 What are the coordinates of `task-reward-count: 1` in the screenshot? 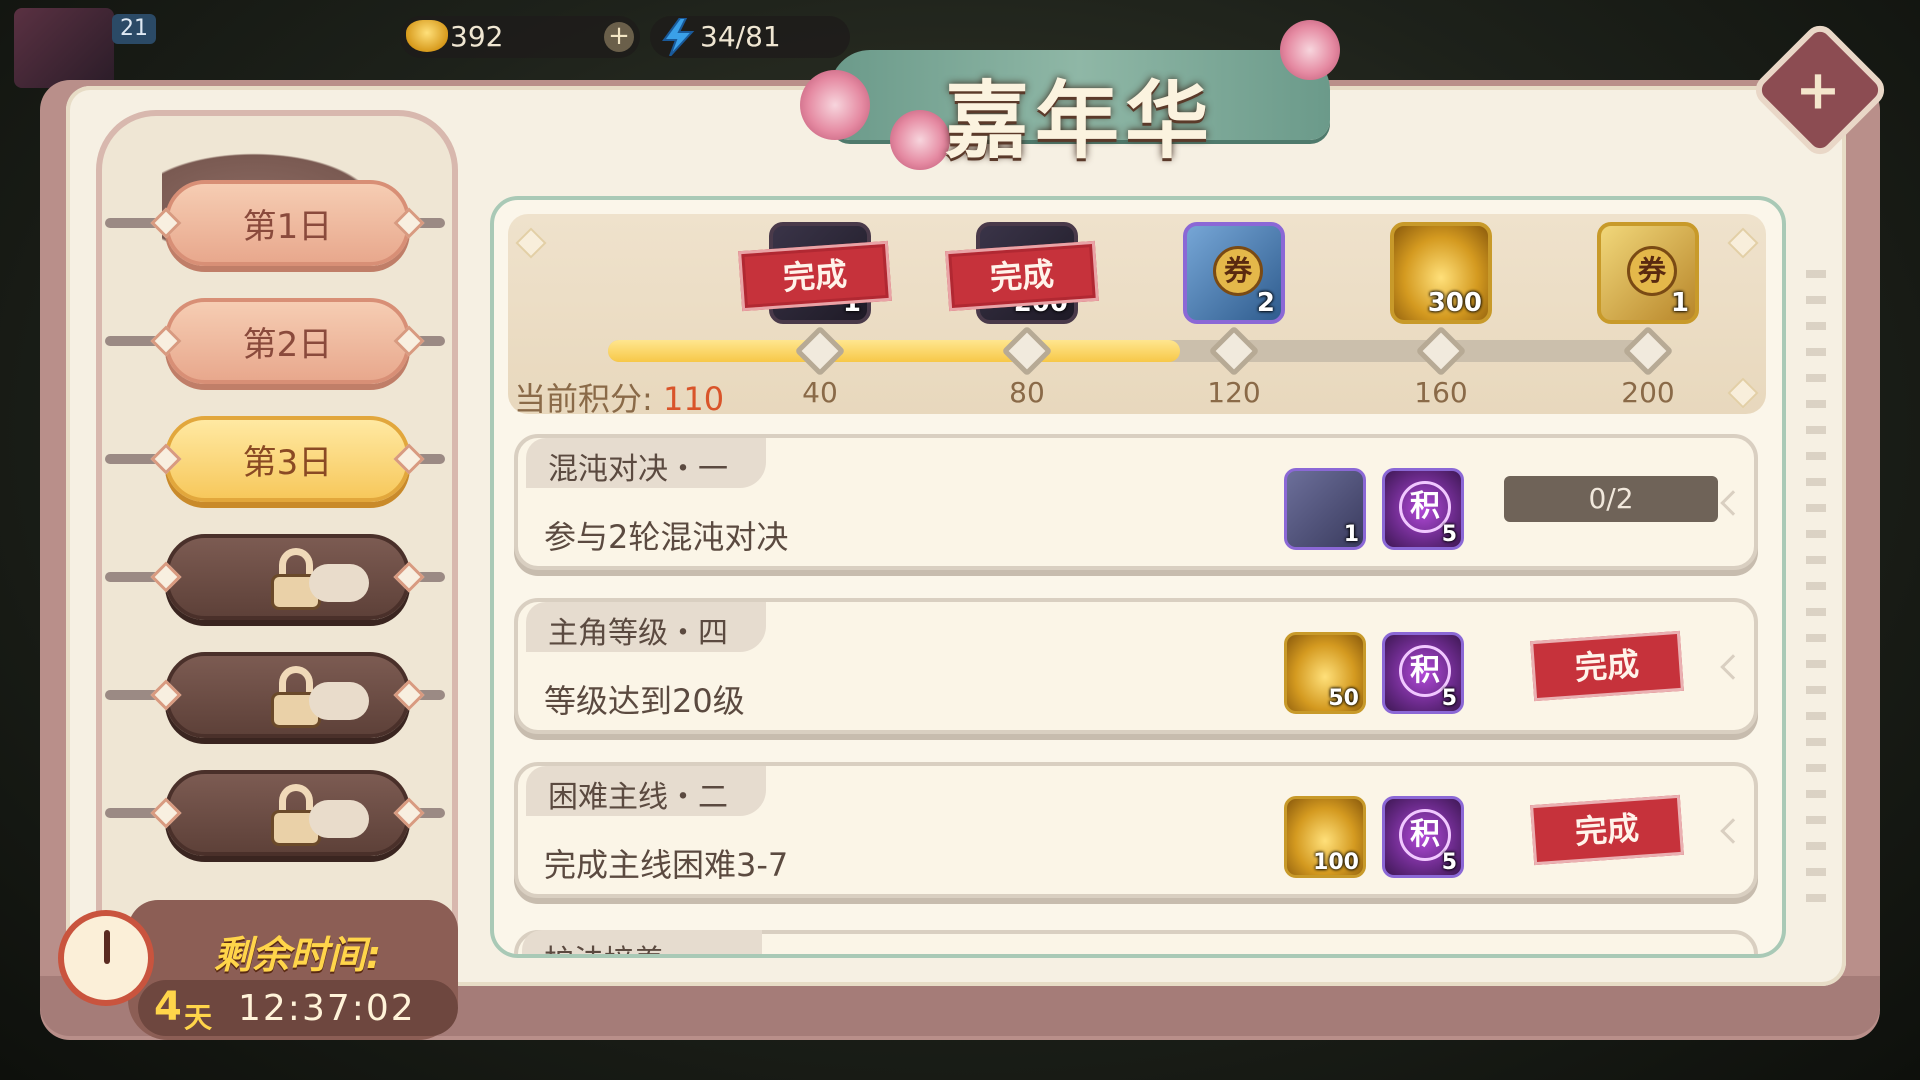 It's located at (1351, 534).